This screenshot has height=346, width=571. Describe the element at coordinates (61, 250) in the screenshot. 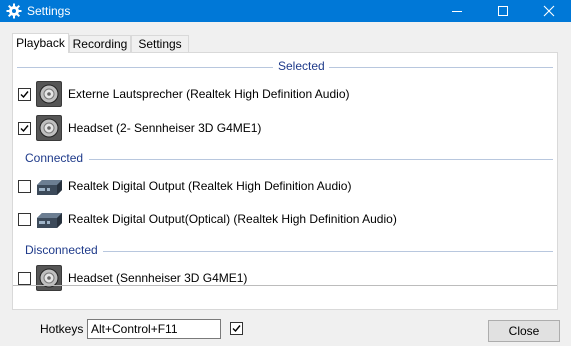

I see `group-label-disconnected: Disconnected` at that location.